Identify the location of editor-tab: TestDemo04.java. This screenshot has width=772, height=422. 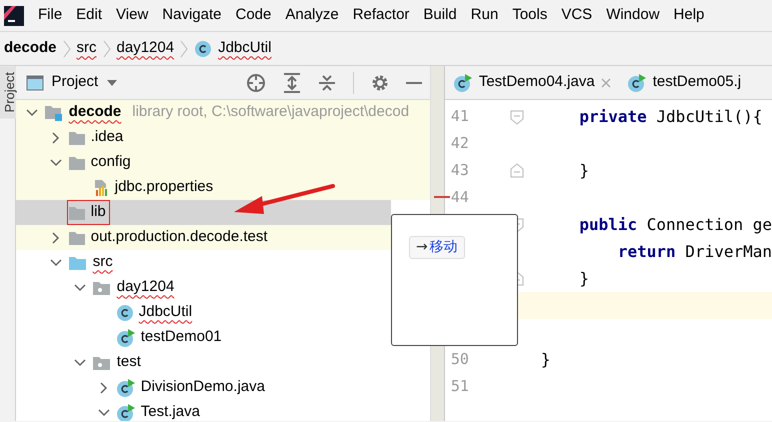
(531, 82).